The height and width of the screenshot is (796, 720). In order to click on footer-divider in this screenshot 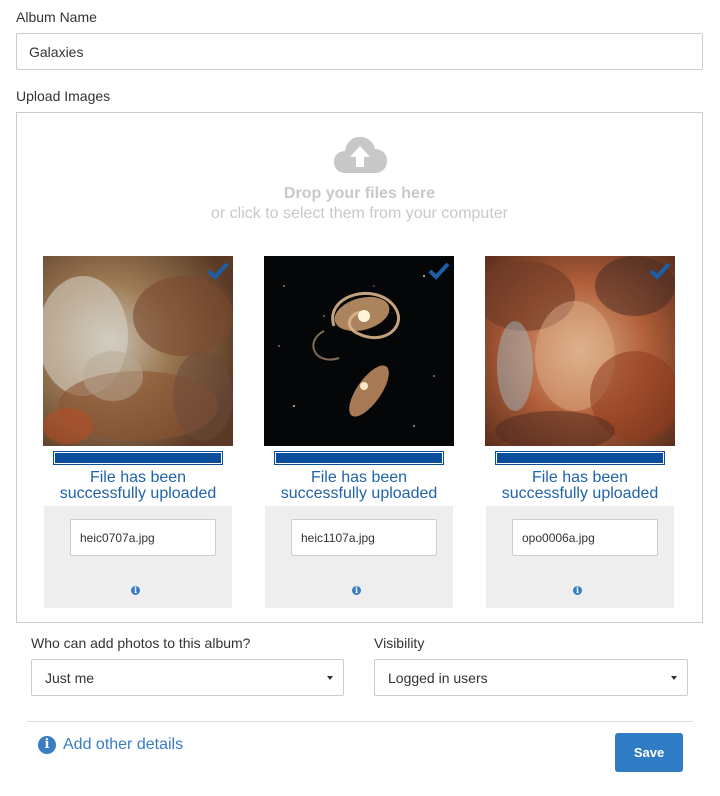, I will do `click(360, 721)`.